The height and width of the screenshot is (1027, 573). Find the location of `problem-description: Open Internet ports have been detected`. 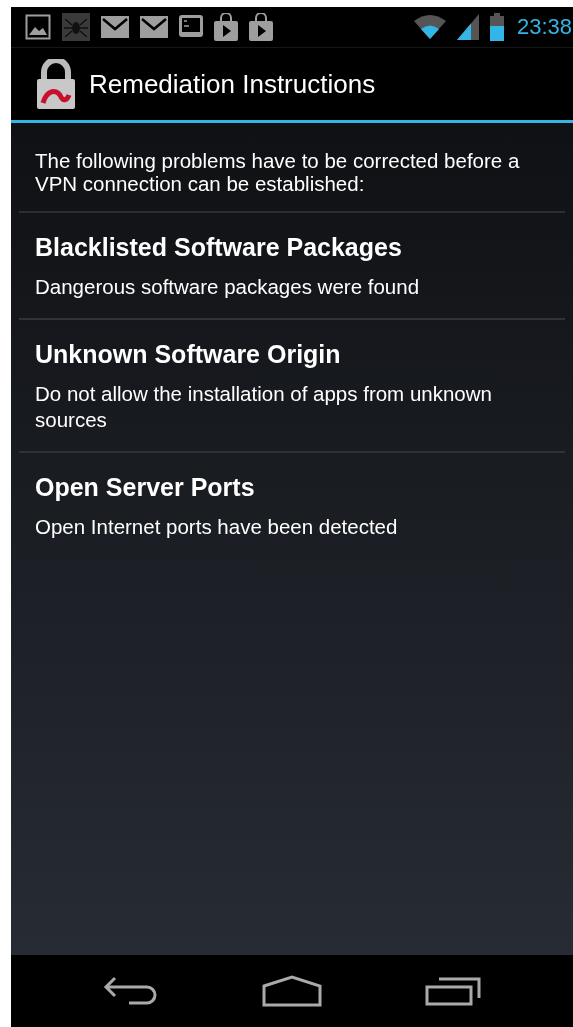

problem-description: Open Internet ports have been detected is located at coordinates (217, 527).